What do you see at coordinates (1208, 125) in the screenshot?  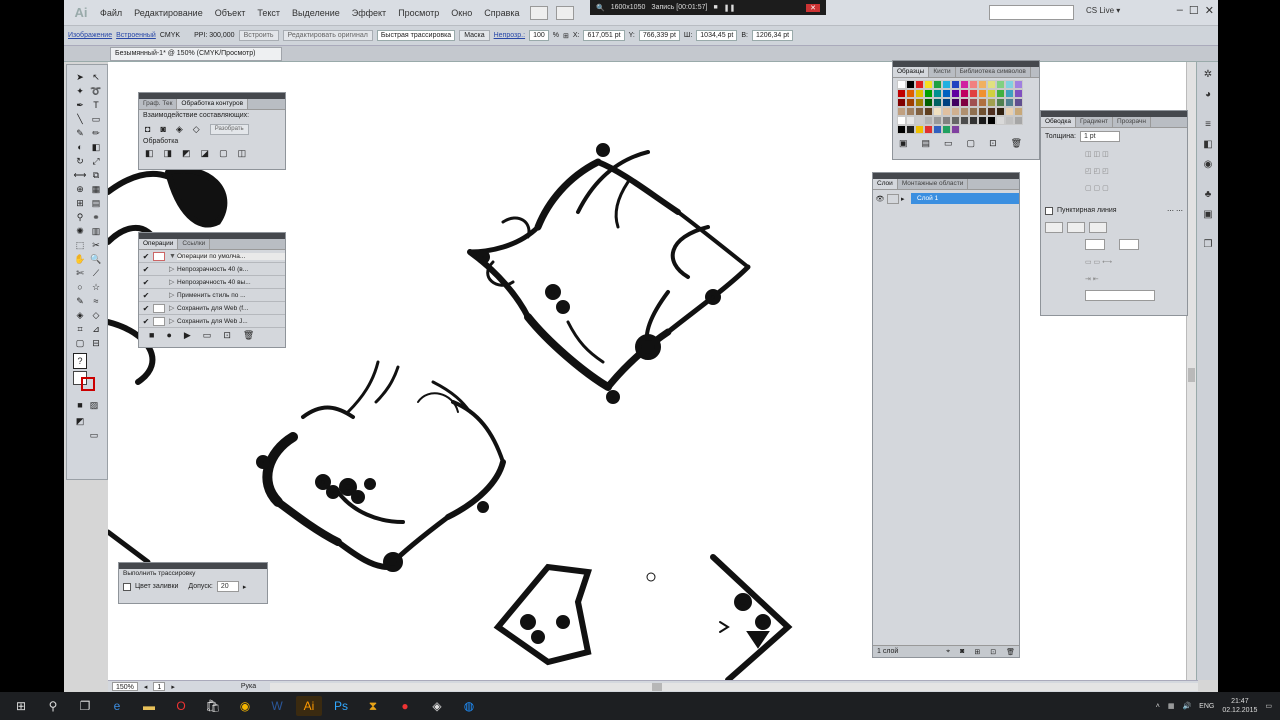 I see `stroke-dock-icon: ≡` at bounding box center [1208, 125].